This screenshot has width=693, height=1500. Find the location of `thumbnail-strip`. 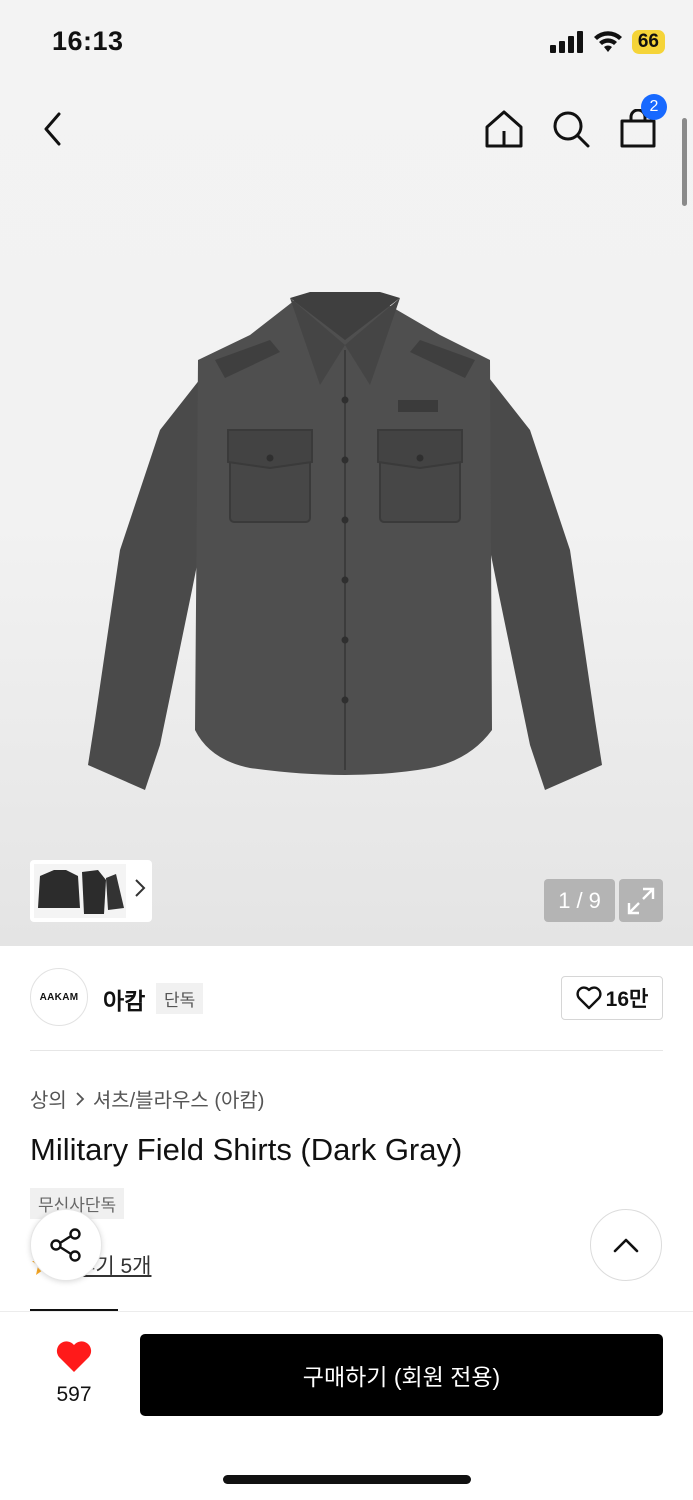

thumbnail-strip is located at coordinates (91, 891).